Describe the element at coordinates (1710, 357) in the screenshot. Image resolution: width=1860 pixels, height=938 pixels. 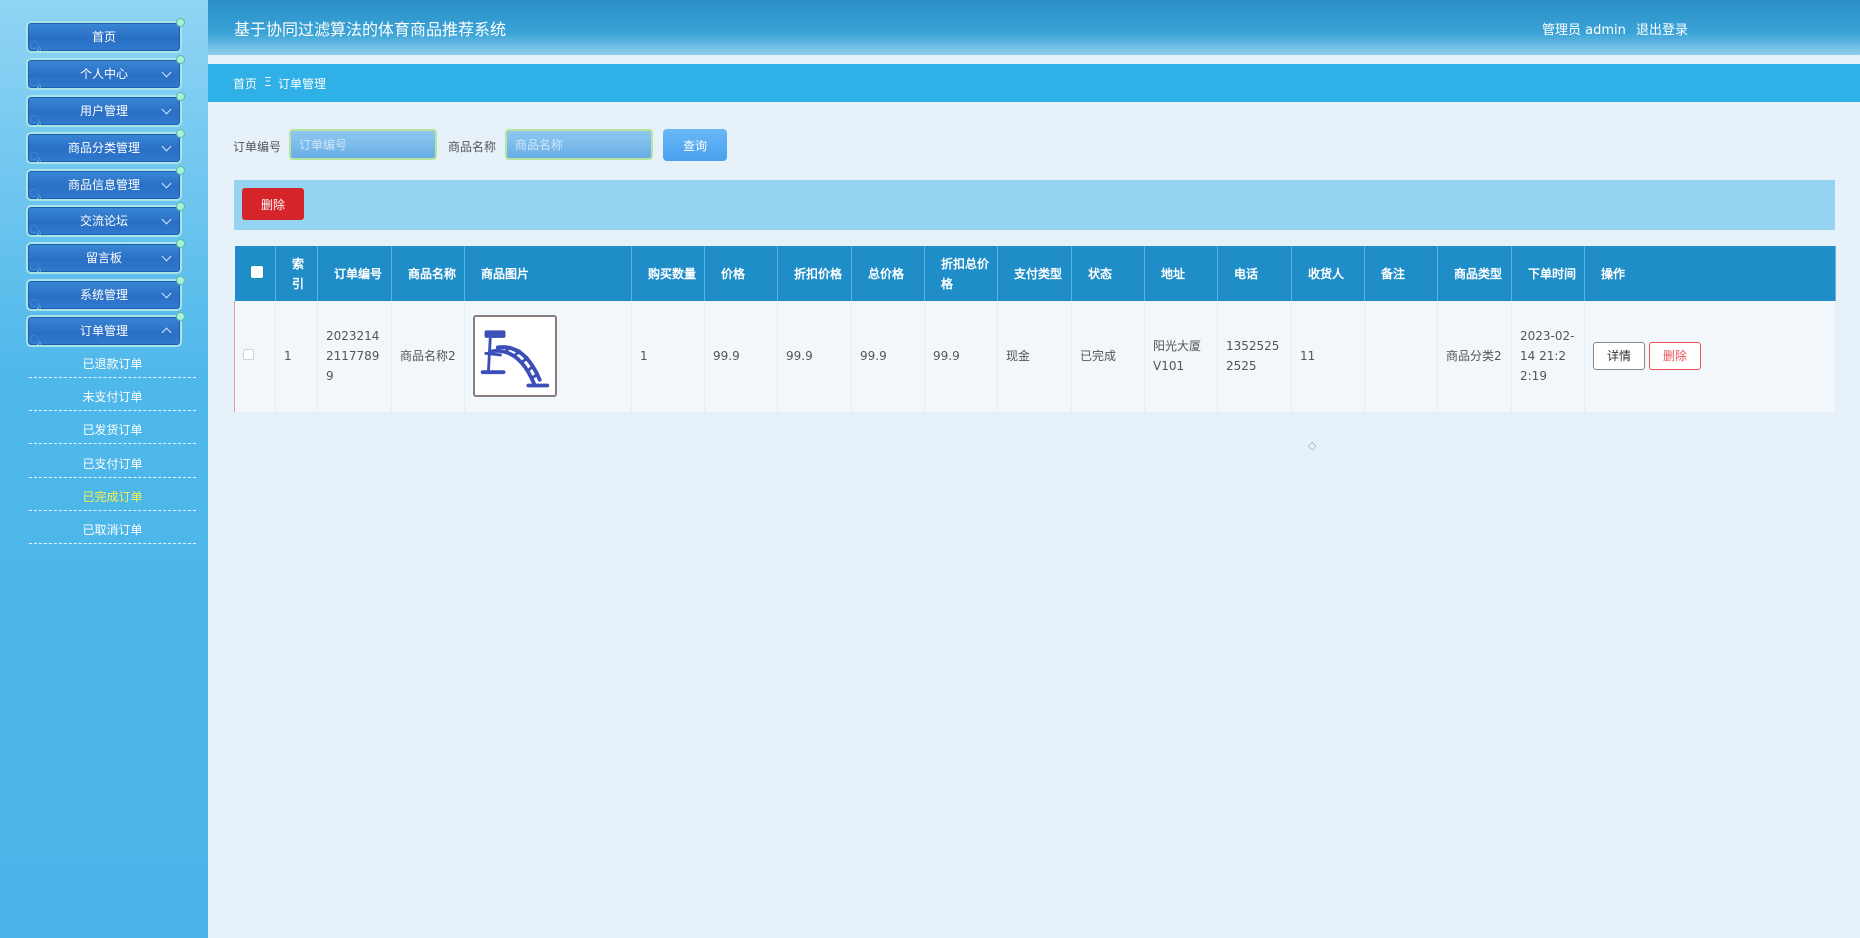
I see `cell-operation: 详情 删除` at that location.